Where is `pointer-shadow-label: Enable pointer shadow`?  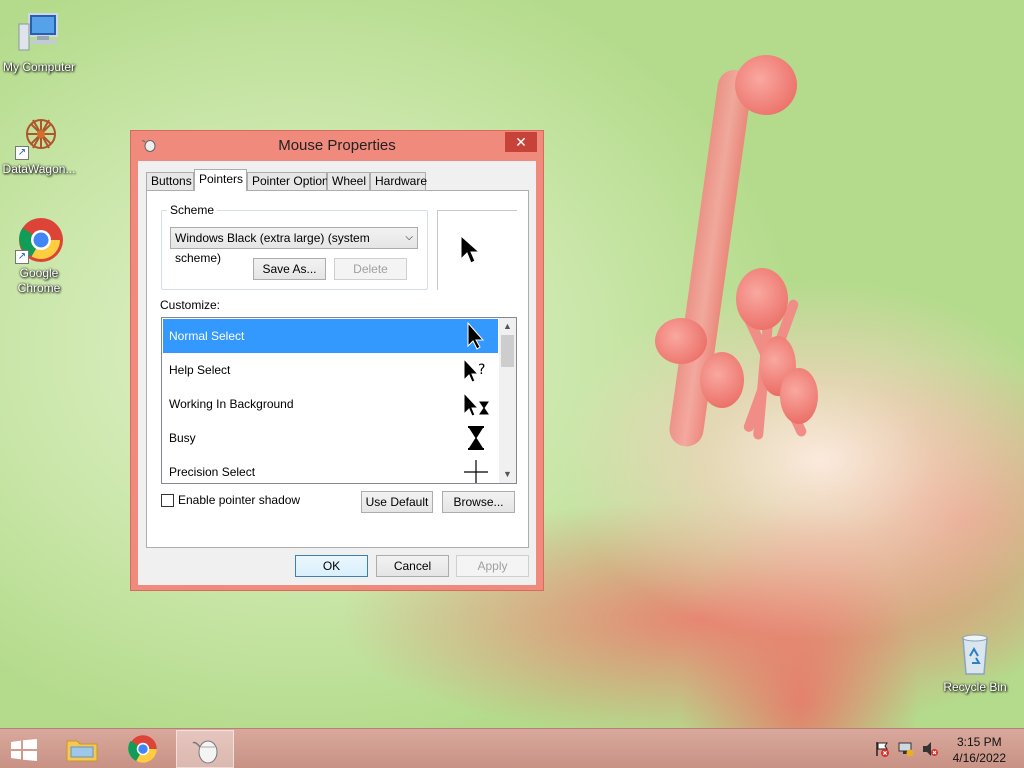 pointer-shadow-label: Enable pointer shadow is located at coordinates (239, 500).